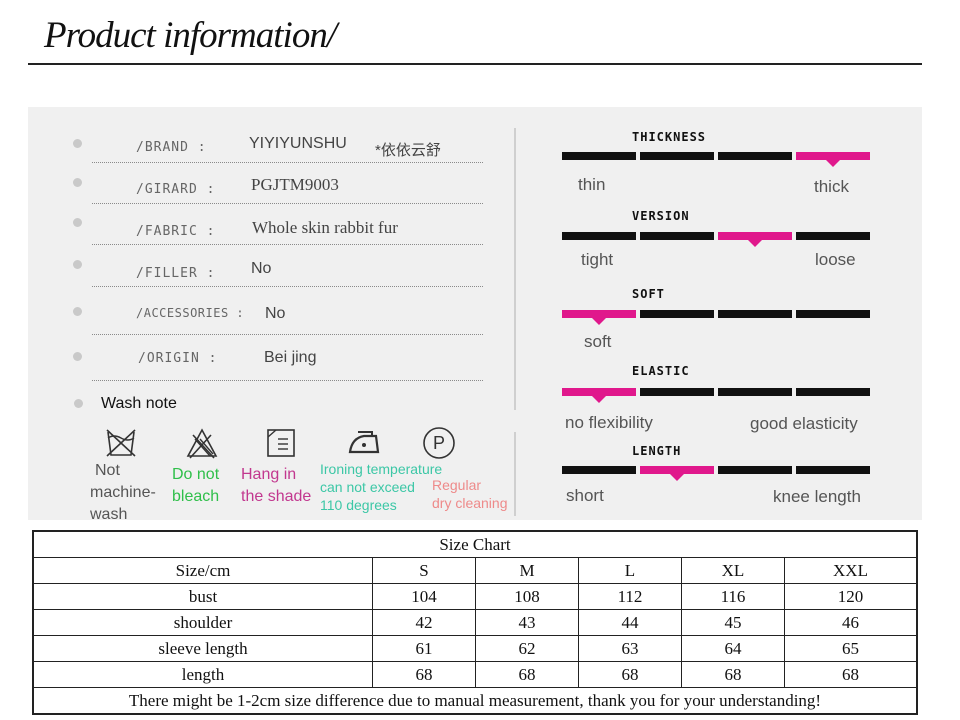 The width and height of the screenshot is (960, 720). What do you see at coordinates (630, 622) in the screenshot?
I see `table-cell: 44` at bounding box center [630, 622].